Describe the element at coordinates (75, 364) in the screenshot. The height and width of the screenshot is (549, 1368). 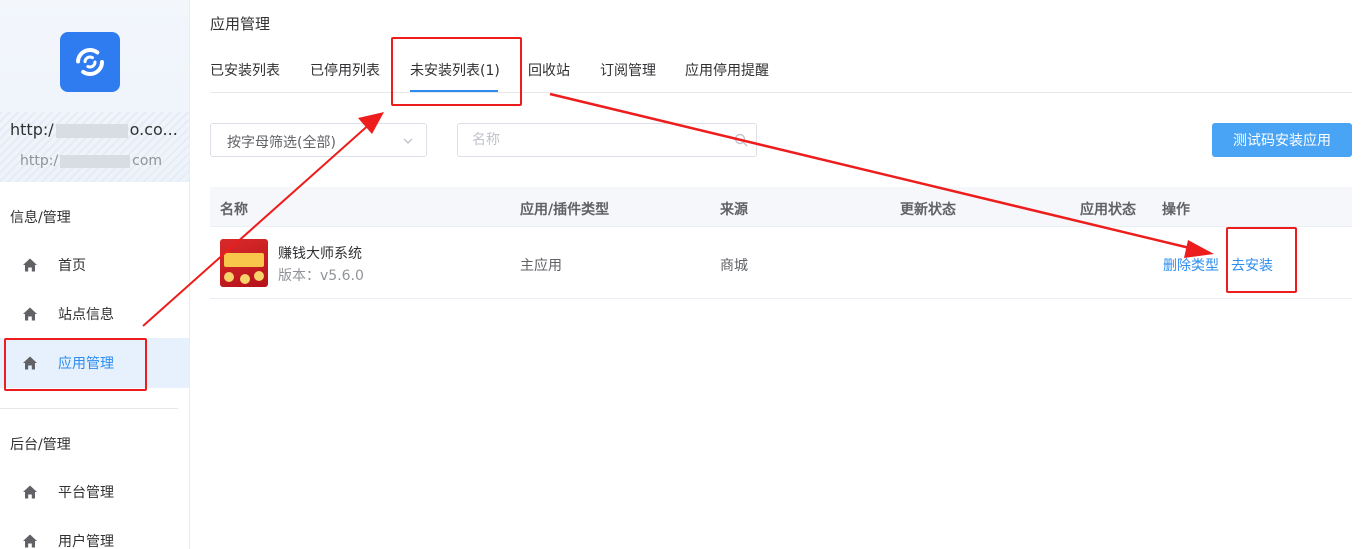
I see `annotation-box-sidebar` at that location.